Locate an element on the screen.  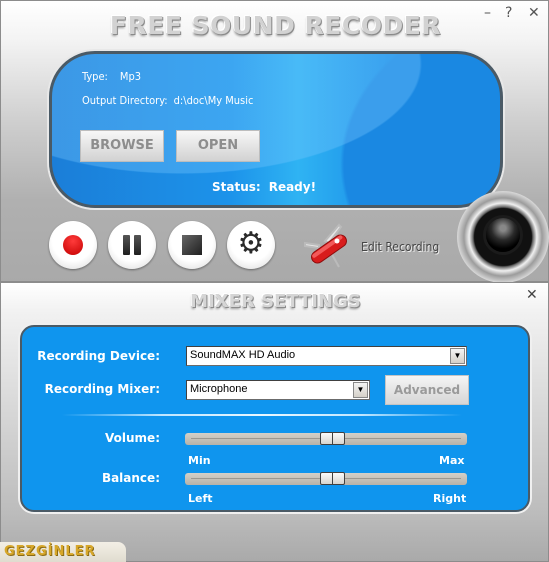
mixer-close-button: ✕ is located at coordinates (532, 295).